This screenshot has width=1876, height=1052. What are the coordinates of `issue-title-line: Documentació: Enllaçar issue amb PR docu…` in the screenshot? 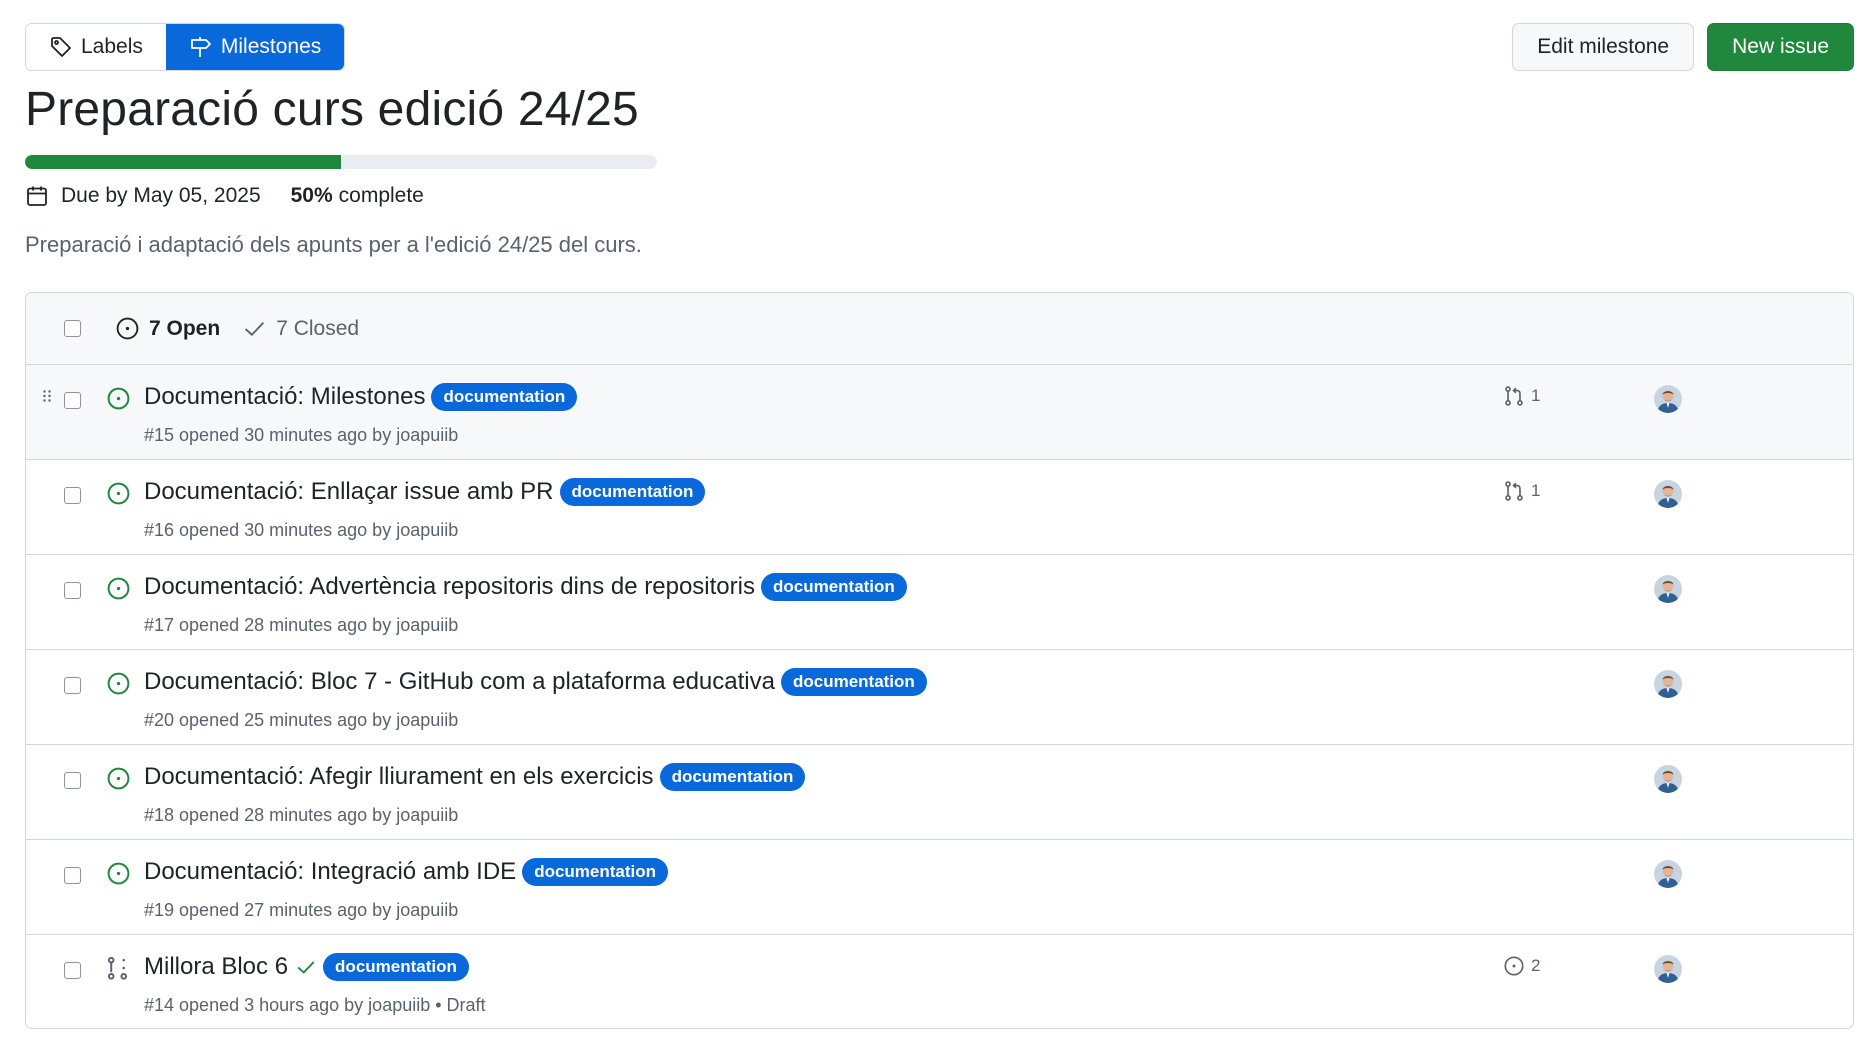 It's located at (425, 492).